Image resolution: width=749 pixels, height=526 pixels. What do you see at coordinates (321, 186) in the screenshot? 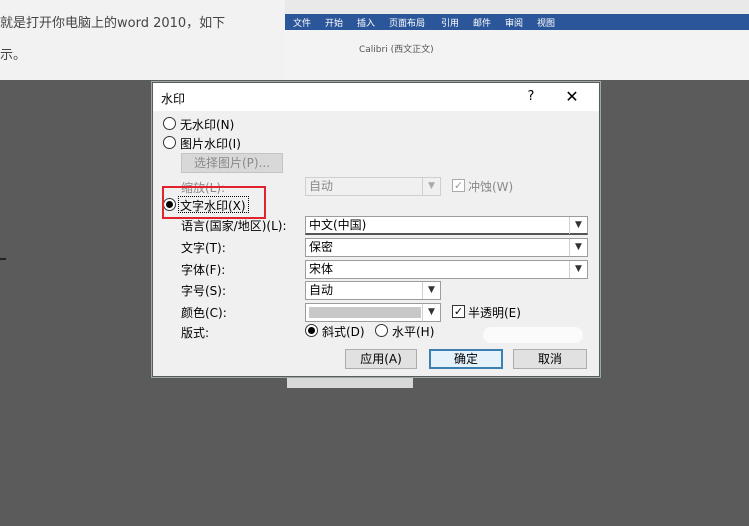
I see `scale-value: 自动` at bounding box center [321, 186].